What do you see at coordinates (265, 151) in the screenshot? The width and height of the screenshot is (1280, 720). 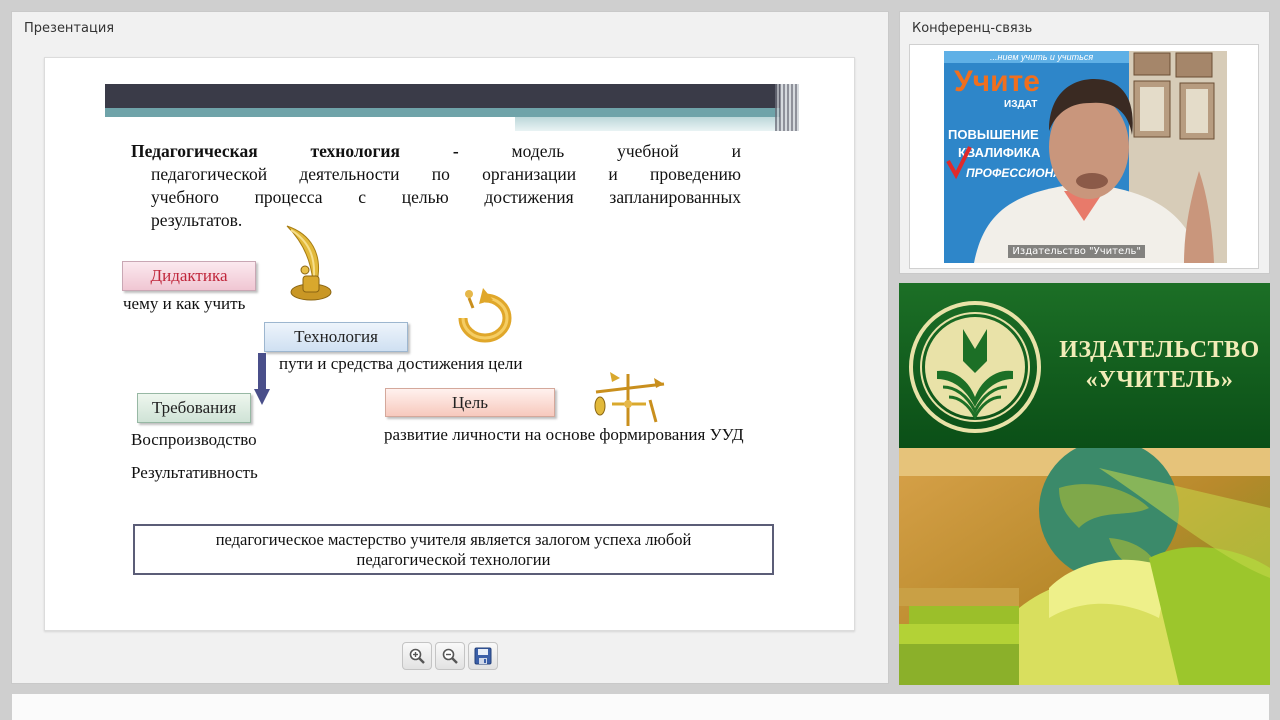 I see `definition-term: Педагогическая технология` at bounding box center [265, 151].